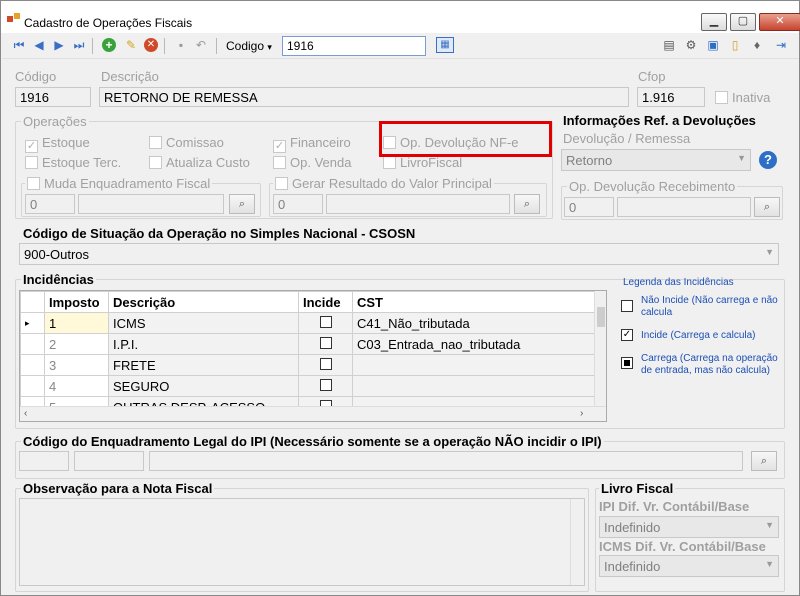 This screenshot has width=800, height=596. I want to click on cst-cell: C41_Não_tributada, so click(473, 323).